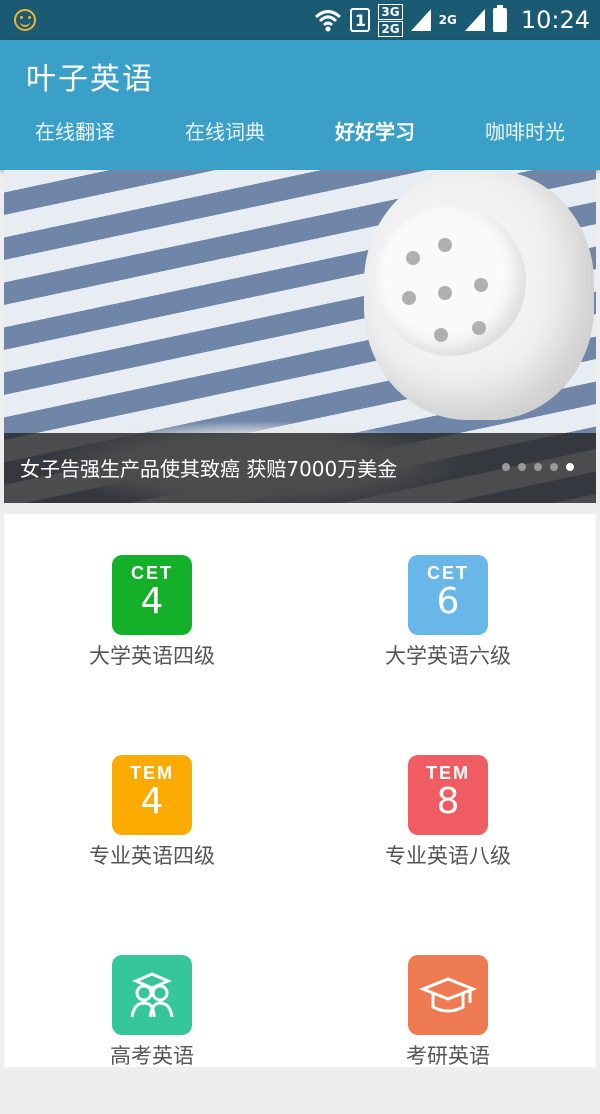  I want to click on tab-online-translate: 在线翻译, so click(75, 134).